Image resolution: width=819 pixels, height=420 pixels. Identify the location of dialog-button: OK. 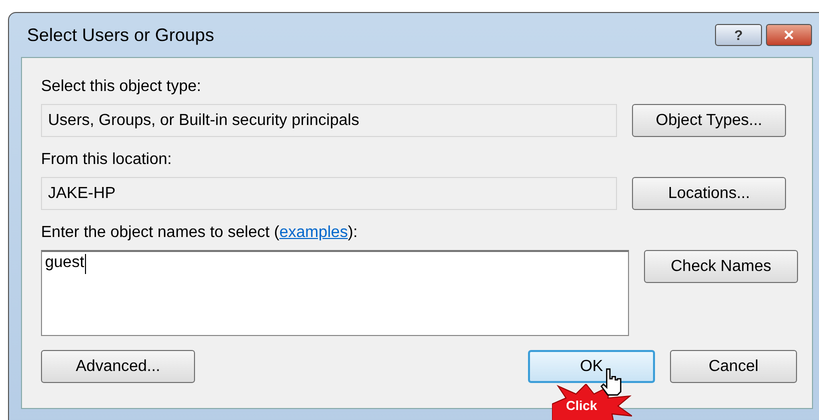
(591, 366).